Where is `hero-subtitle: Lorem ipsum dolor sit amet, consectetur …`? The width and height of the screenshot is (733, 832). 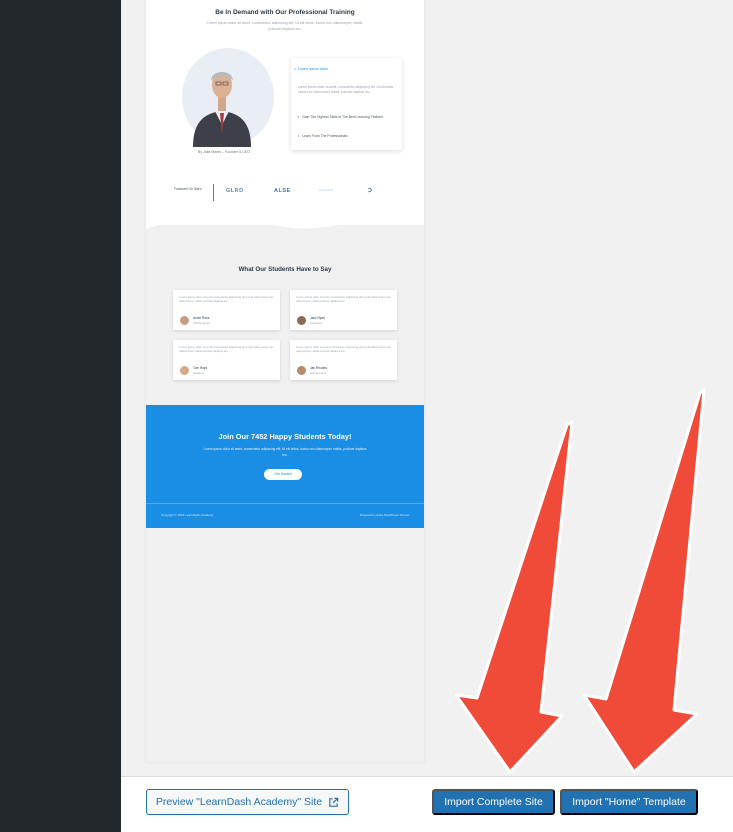
hero-subtitle: Lorem ipsum dolor sit amet, consectetur … is located at coordinates (285, 26).